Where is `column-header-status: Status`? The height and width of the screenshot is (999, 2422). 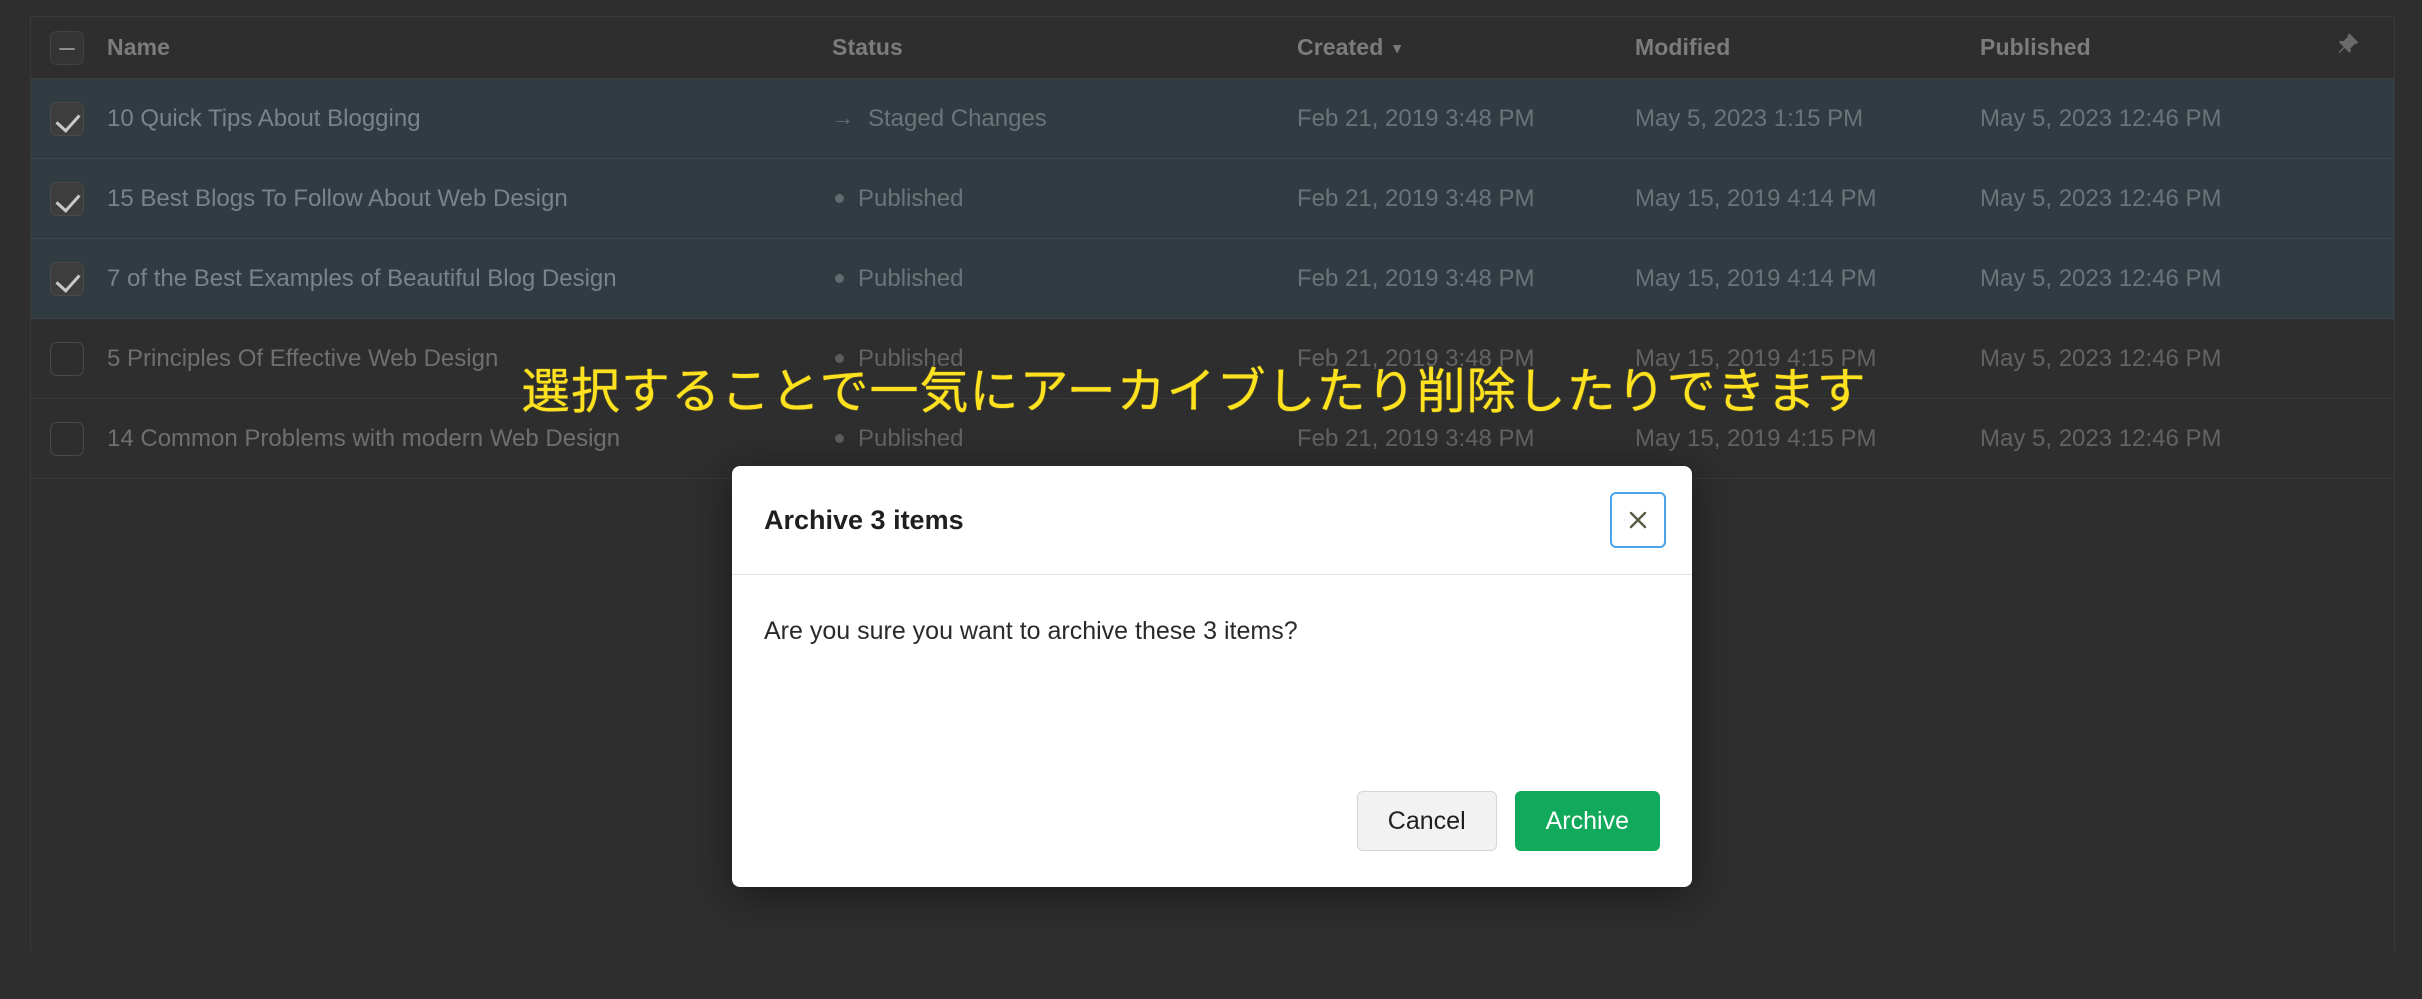
column-header-status: Status is located at coordinates (1064, 47).